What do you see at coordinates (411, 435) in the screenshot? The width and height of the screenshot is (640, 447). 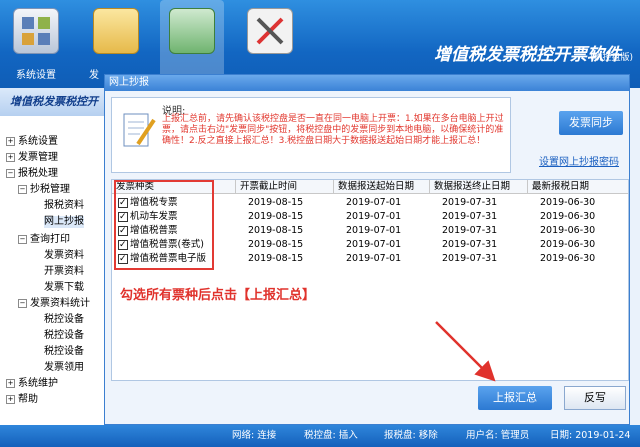 I see `status-report-disk: 报税盘: 移除` at bounding box center [411, 435].